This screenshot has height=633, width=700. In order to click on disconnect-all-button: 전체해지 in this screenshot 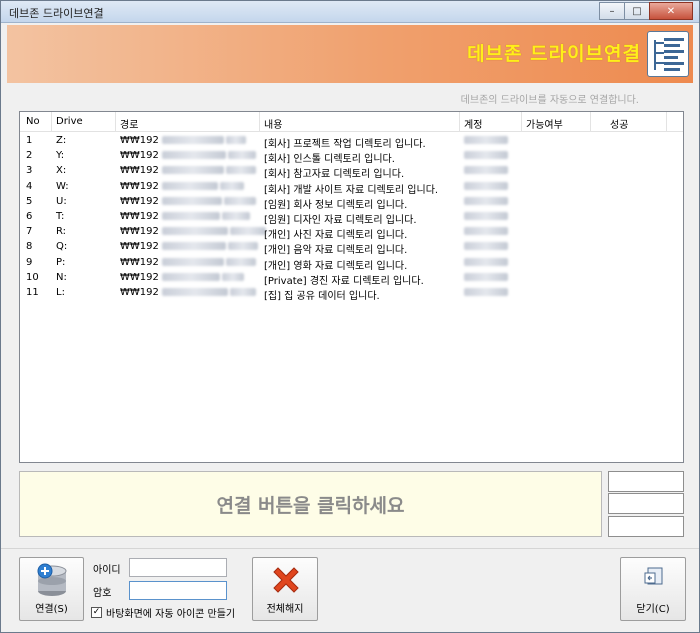, I will do `click(285, 589)`.